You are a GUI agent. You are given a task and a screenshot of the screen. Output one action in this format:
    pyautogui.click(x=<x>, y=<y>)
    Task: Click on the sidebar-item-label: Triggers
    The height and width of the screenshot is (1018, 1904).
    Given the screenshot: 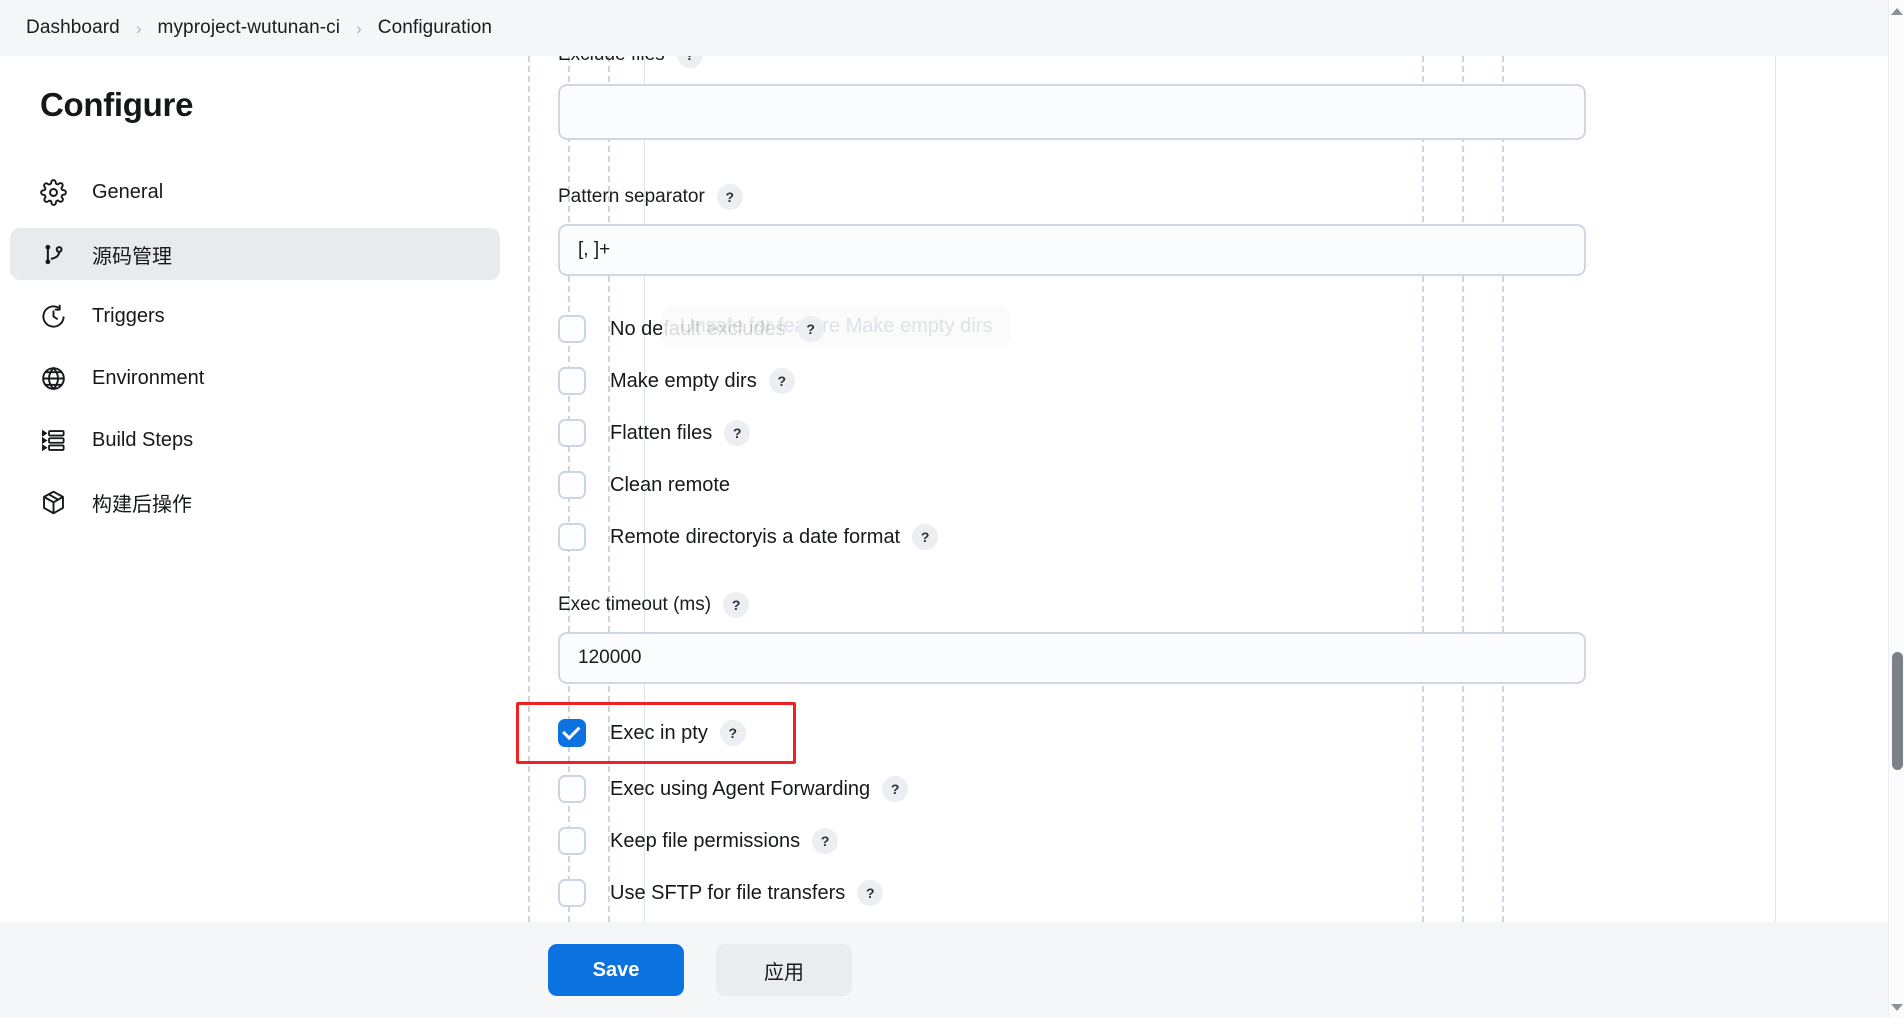 What is the action you would take?
    pyautogui.click(x=128, y=315)
    